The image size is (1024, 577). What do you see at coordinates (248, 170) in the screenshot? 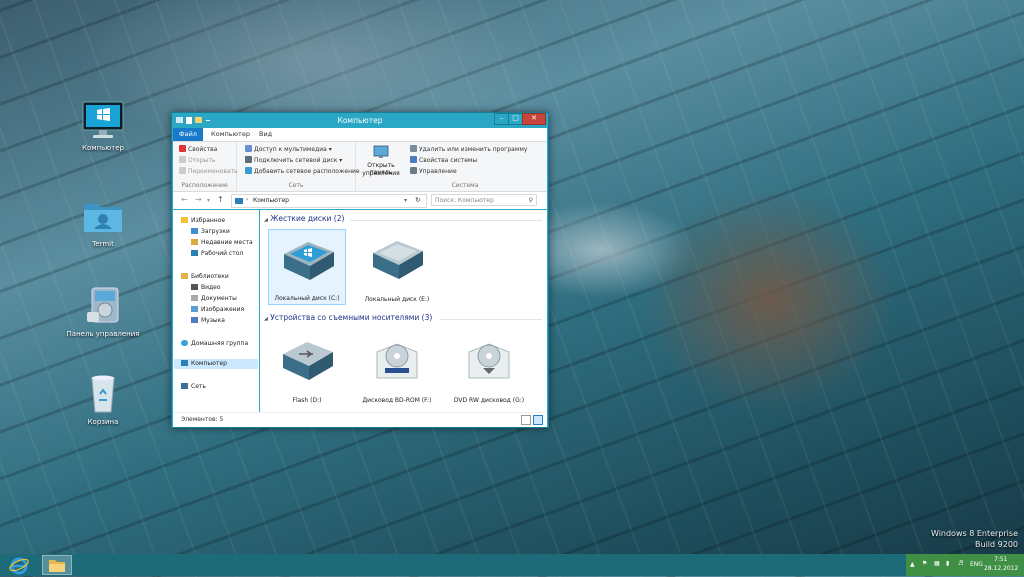
I see `network-location-icon` at bounding box center [248, 170].